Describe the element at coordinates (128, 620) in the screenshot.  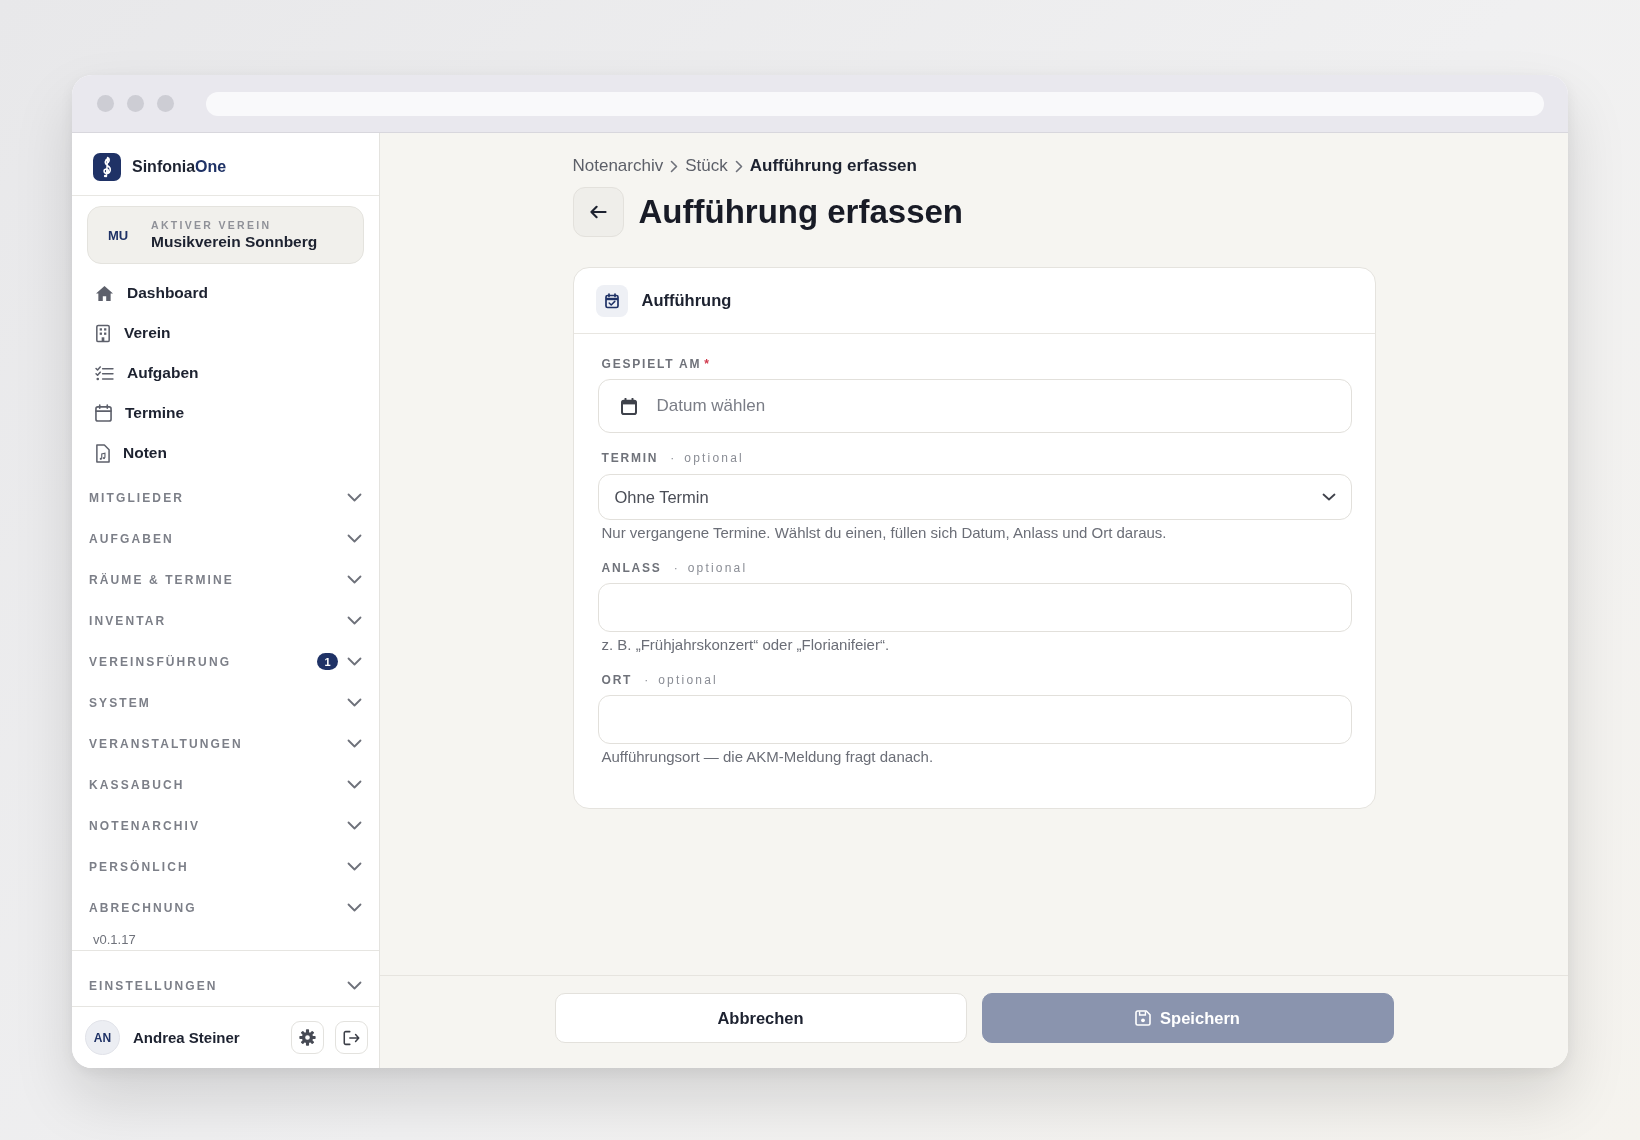
I see `section-label: INVENTAR` at that location.